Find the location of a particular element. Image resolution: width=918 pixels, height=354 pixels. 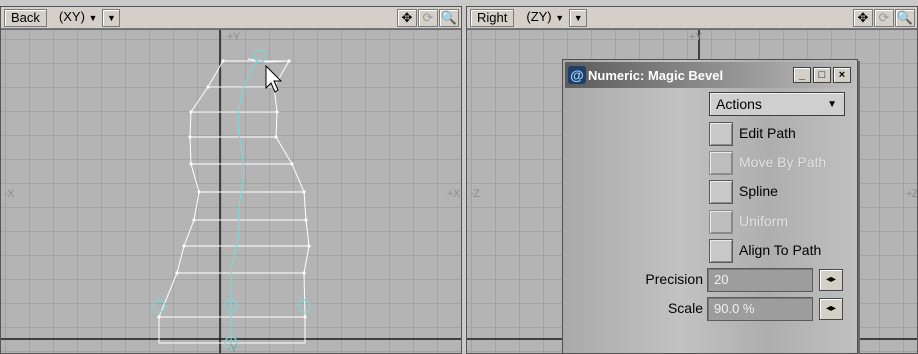

dialog-title-bar: @ Numeric: Magic Bevel _ □ × is located at coordinates (710, 75).